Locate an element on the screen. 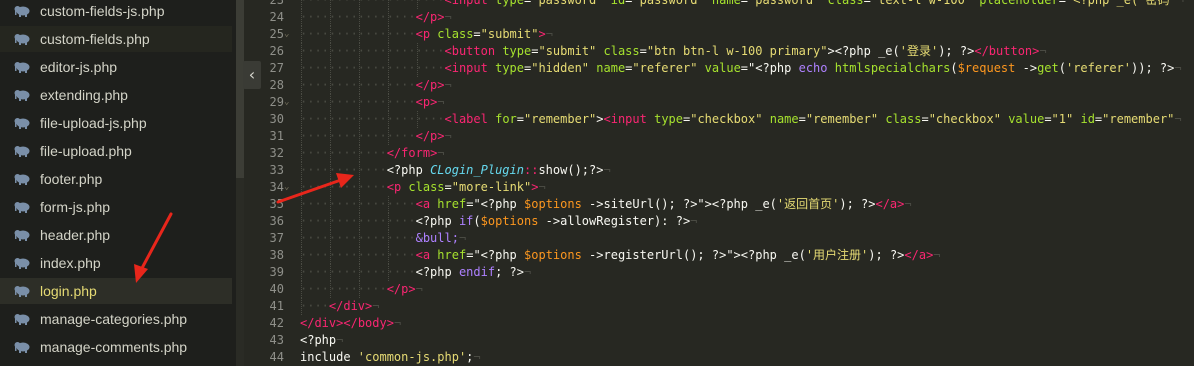  sidebar-file-item: custom-fields-js.php is located at coordinates (116, 12).